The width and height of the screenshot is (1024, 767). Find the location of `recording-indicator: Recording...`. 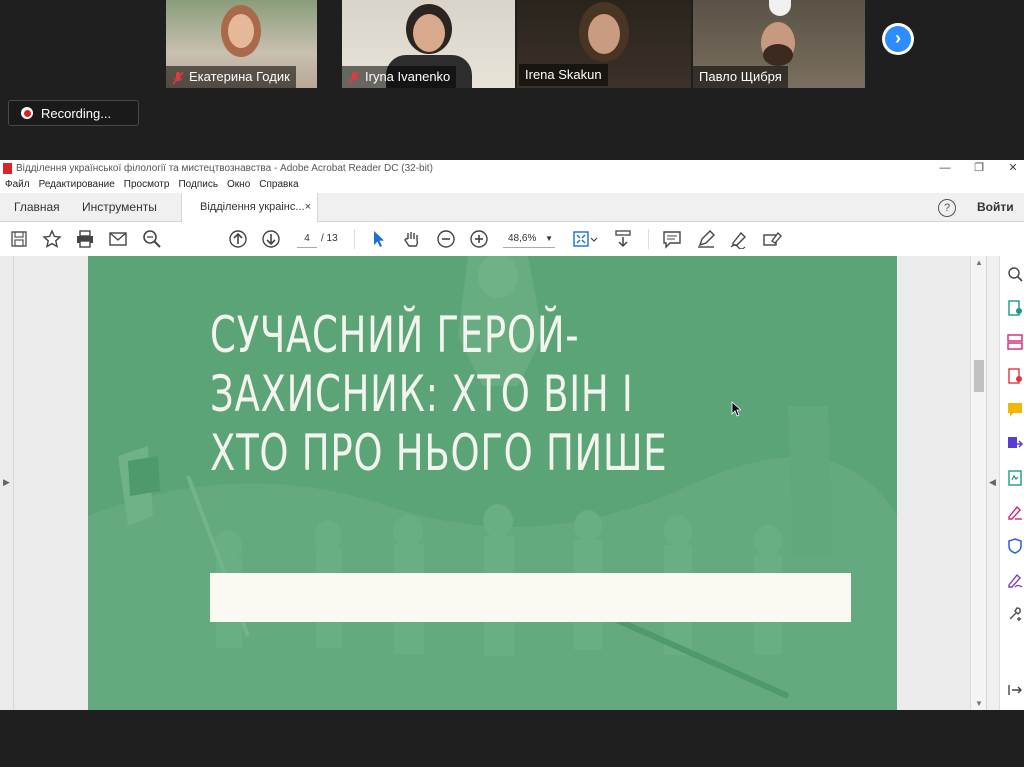

recording-indicator: Recording... is located at coordinates (73, 113).